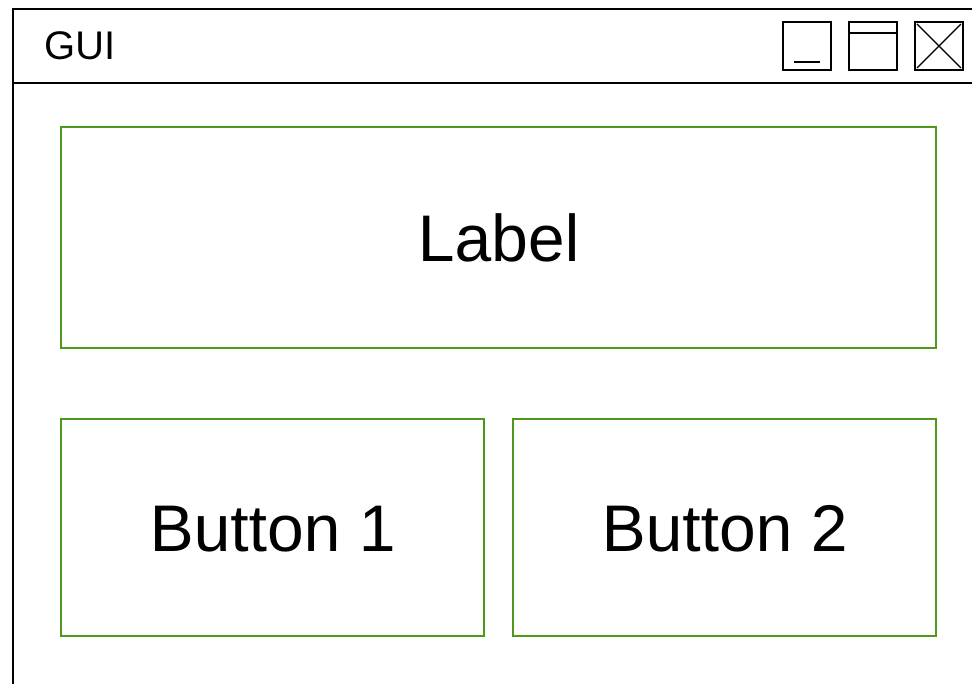 This screenshot has width=972, height=684. Describe the element at coordinates (724, 527) in the screenshot. I see `gui-button: Button 2` at that location.